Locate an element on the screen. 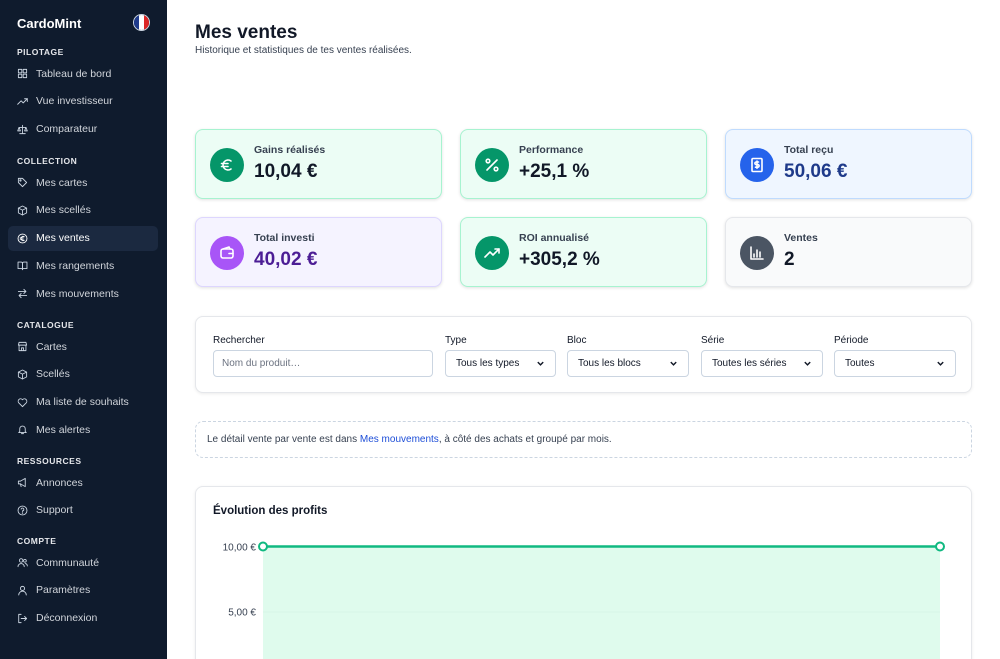 The width and height of the screenshot is (1000, 659). french-flag-icon is located at coordinates (141, 22).